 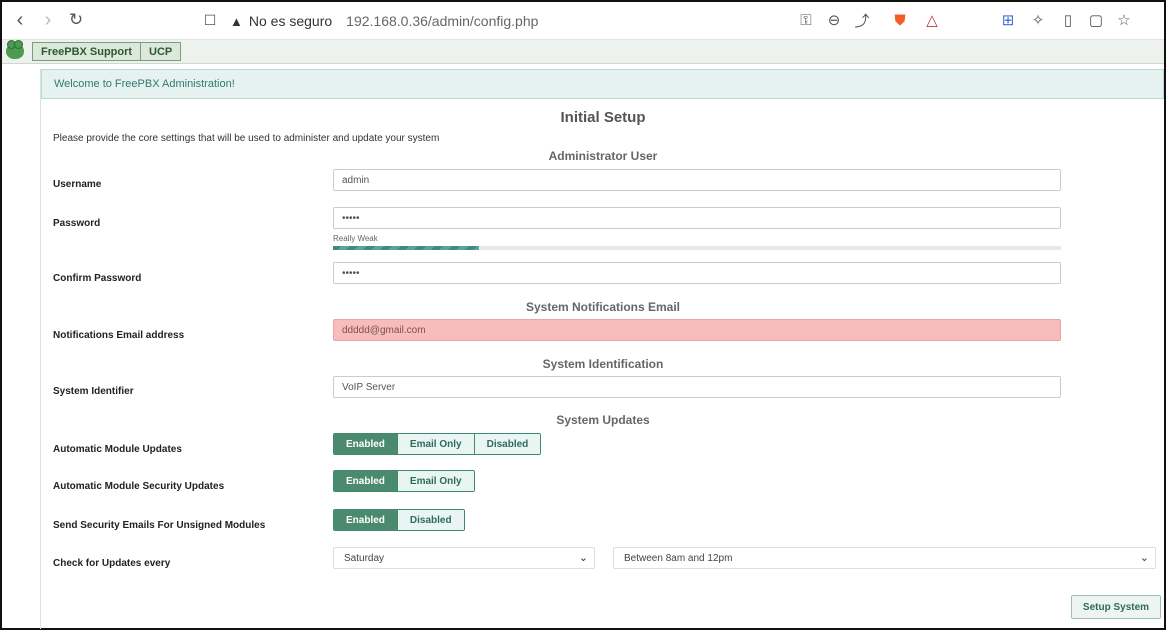 I want to click on brave-shield-icon: ⛊, so click(x=900, y=20).